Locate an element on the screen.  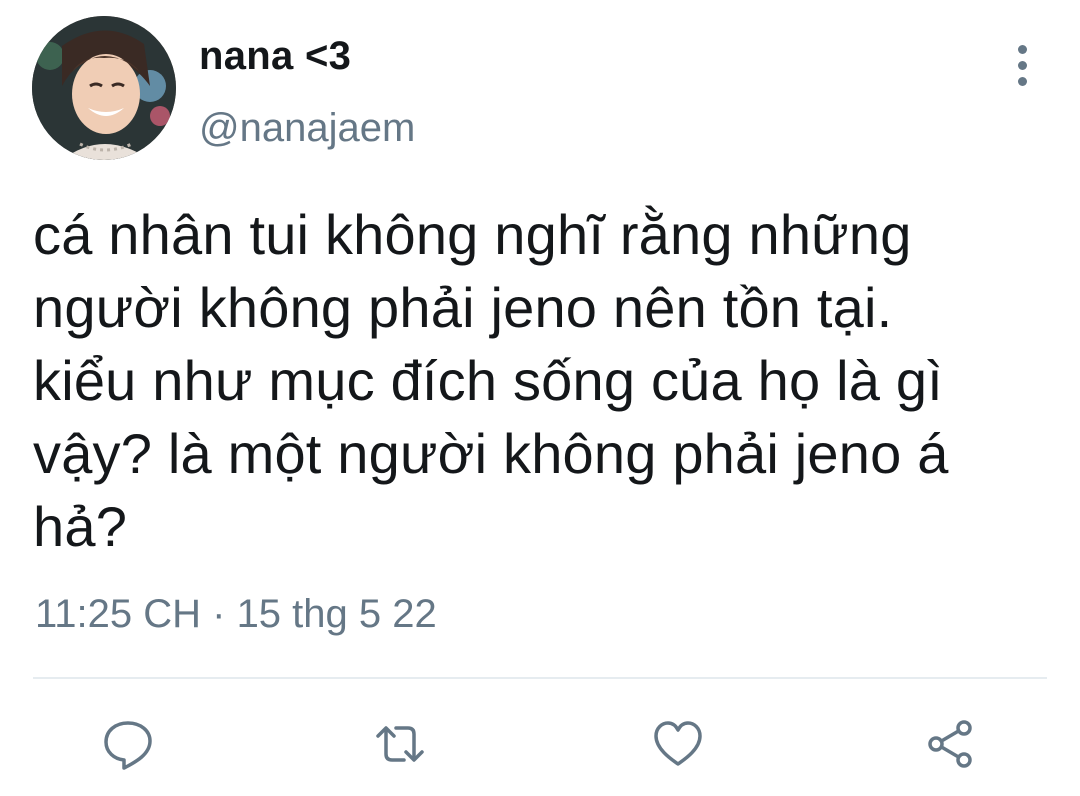
retweet-icon is located at coordinates (400, 744).